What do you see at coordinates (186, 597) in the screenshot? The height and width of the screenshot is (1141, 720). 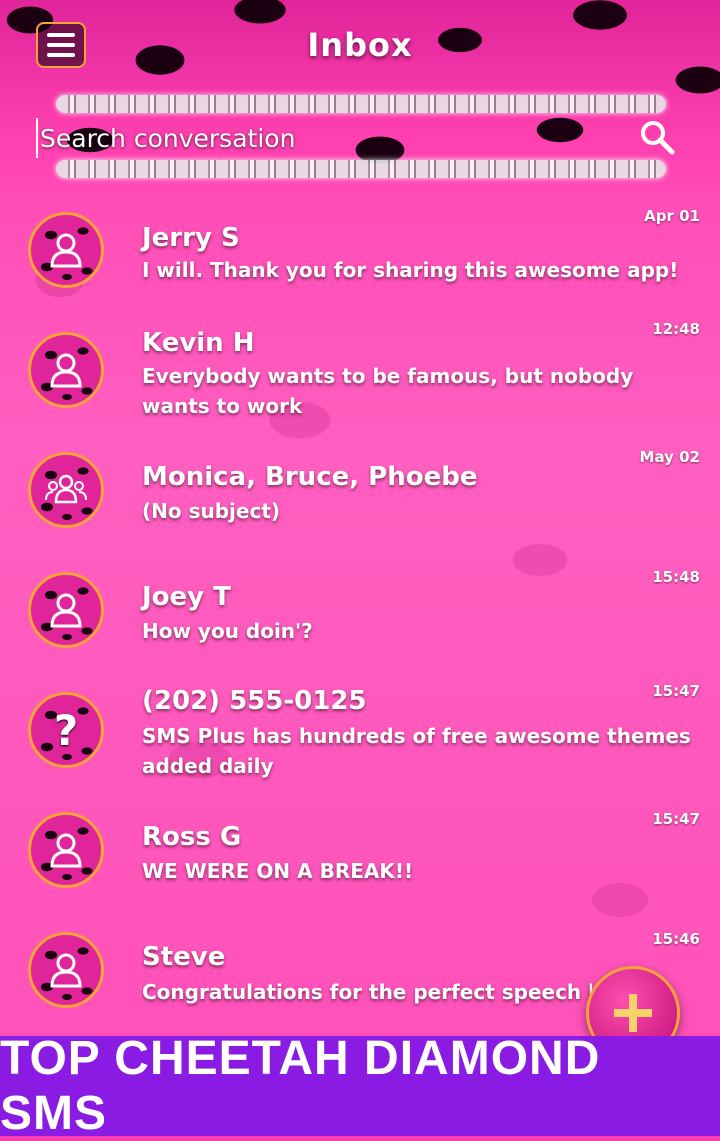 I see `contact-name: Joey T` at bounding box center [186, 597].